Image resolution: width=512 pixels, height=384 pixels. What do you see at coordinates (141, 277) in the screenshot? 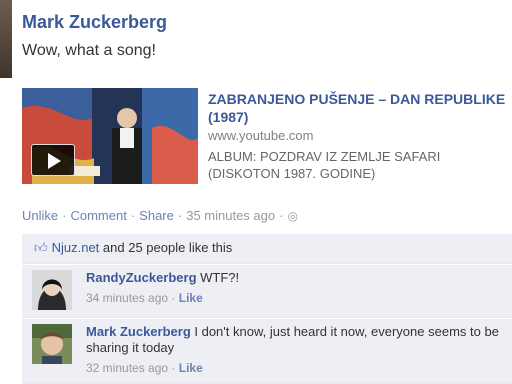
I see `commenter-name: RandyZuckerberg` at bounding box center [141, 277].